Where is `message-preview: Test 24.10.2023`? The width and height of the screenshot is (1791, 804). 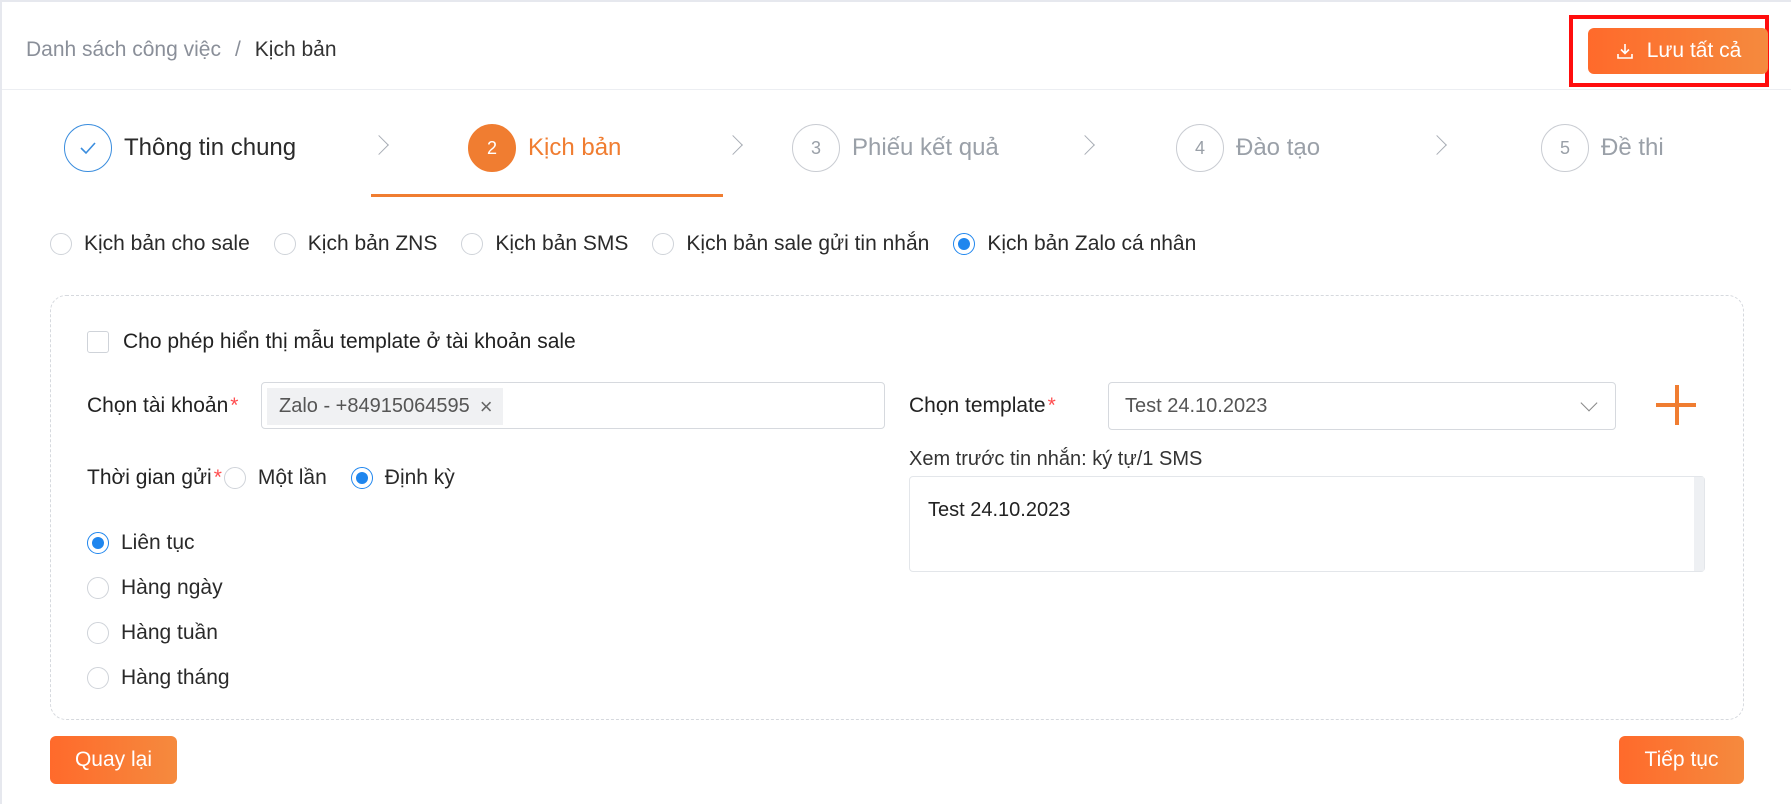
message-preview: Test 24.10.2023 is located at coordinates (1307, 524).